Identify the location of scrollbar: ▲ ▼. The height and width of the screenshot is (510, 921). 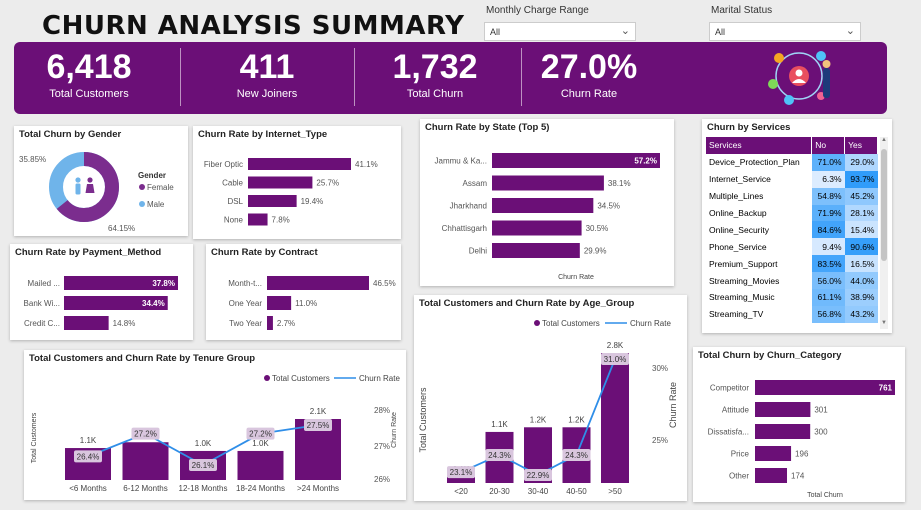
(884, 233).